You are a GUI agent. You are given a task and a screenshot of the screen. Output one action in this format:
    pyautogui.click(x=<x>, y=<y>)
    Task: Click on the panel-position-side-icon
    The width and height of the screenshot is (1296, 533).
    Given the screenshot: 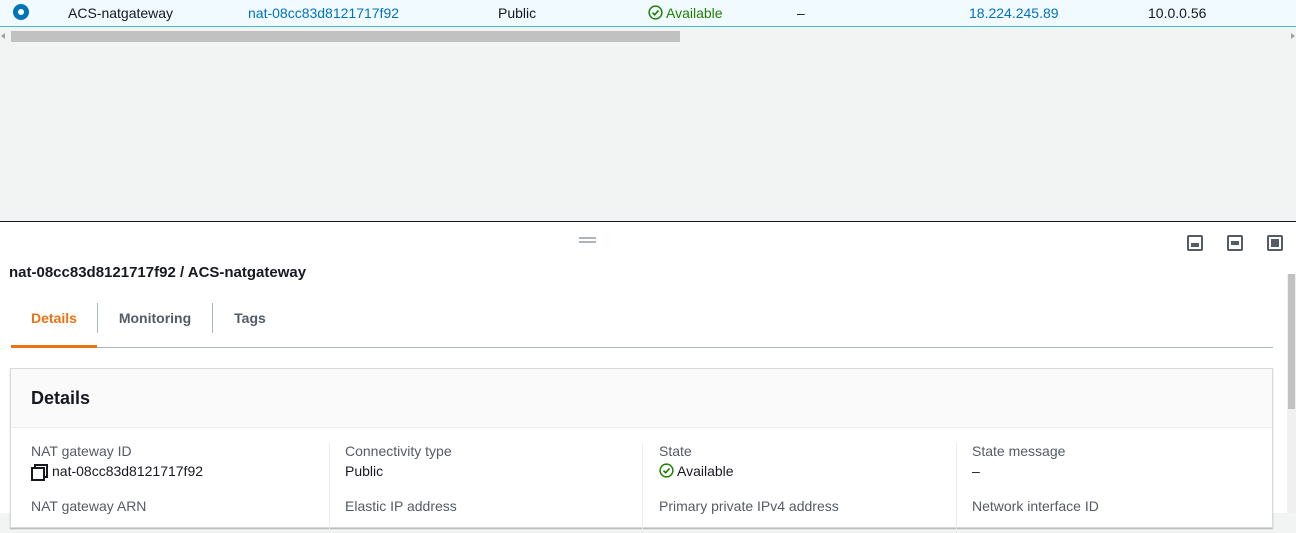 What is the action you would take?
    pyautogui.click(x=1235, y=243)
    